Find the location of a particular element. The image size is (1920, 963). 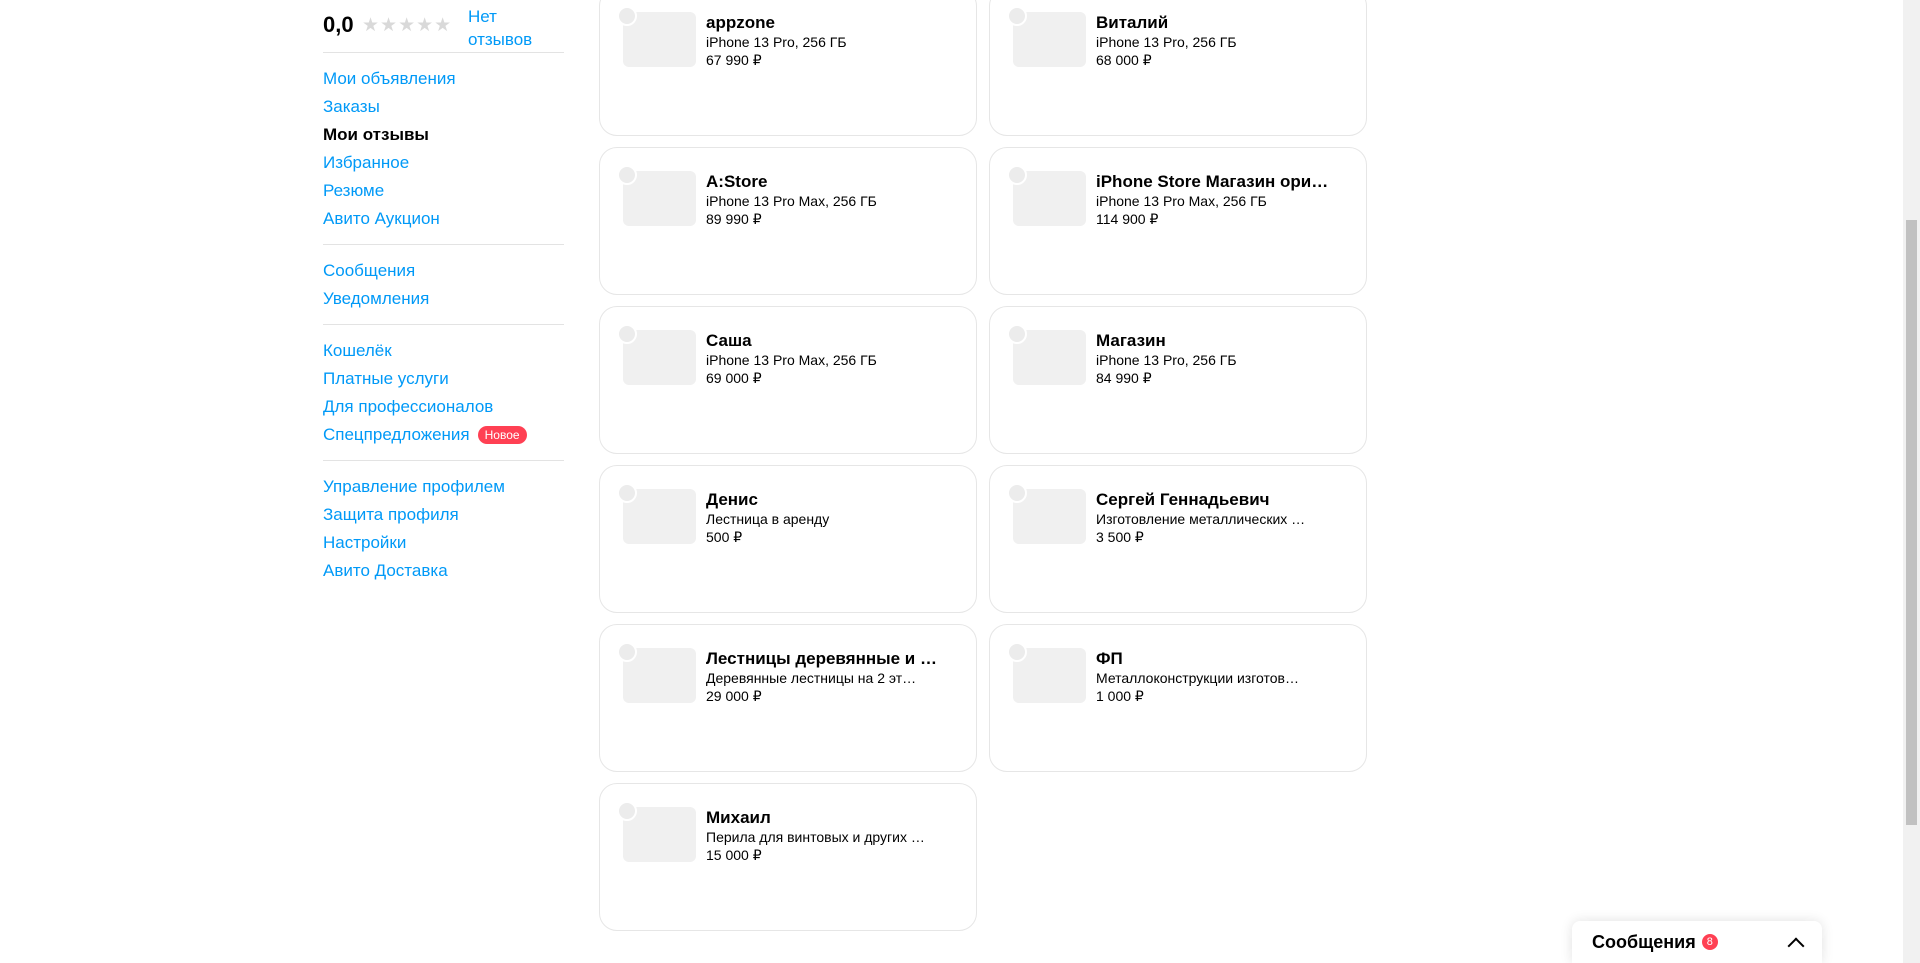

sidebar-item-label: Кошелёк is located at coordinates (357, 350).